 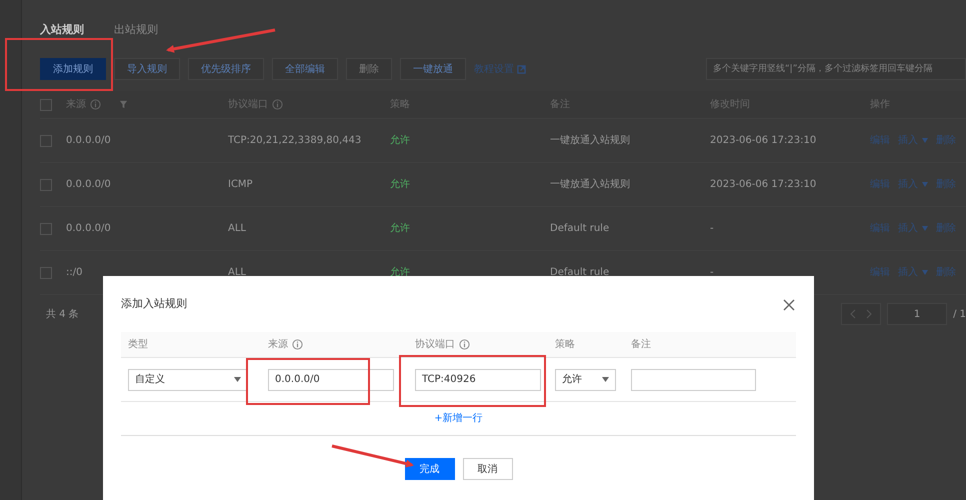 What do you see at coordinates (62, 315) in the screenshot?
I see `total-count: 共 4 条` at bounding box center [62, 315].